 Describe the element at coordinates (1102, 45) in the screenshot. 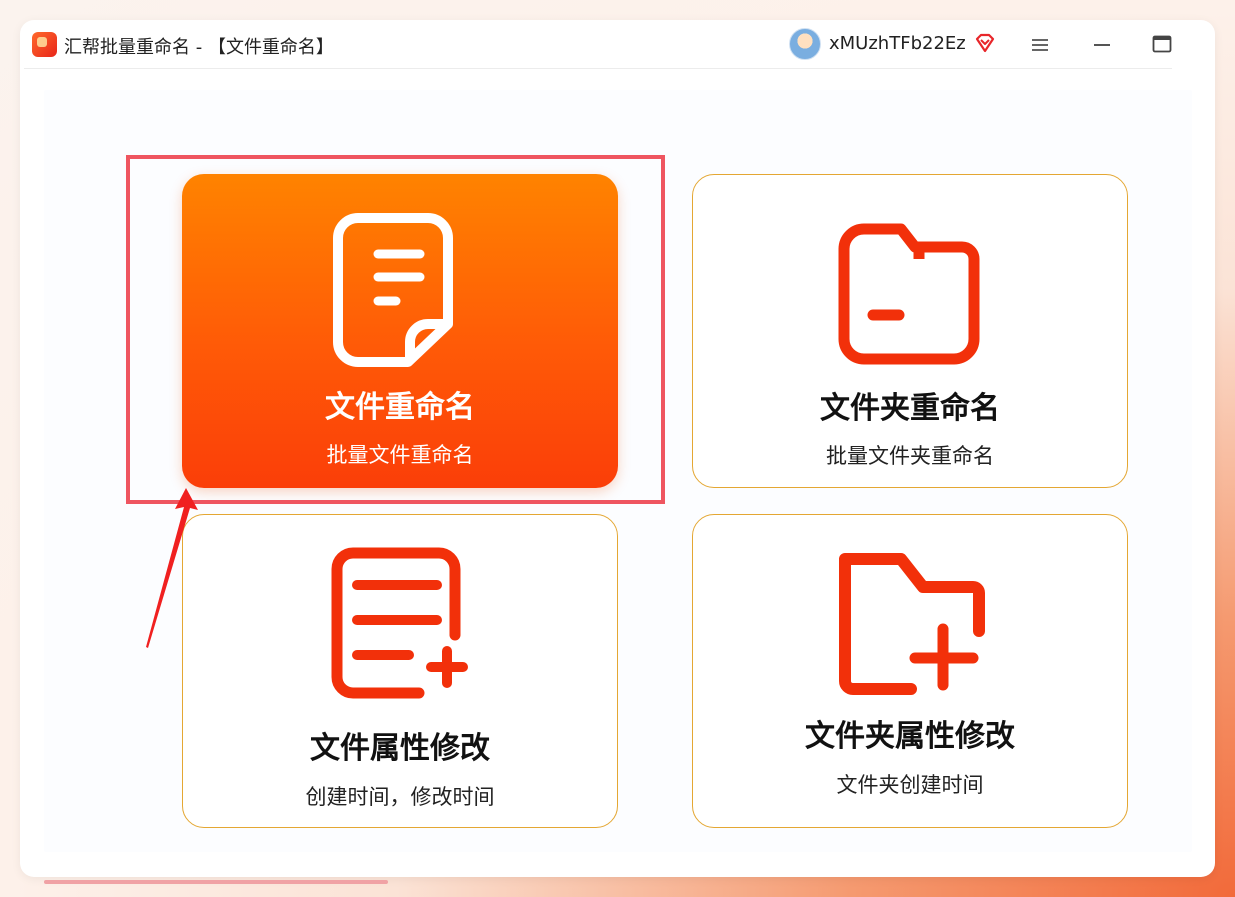

I see `minimize-icon` at that location.